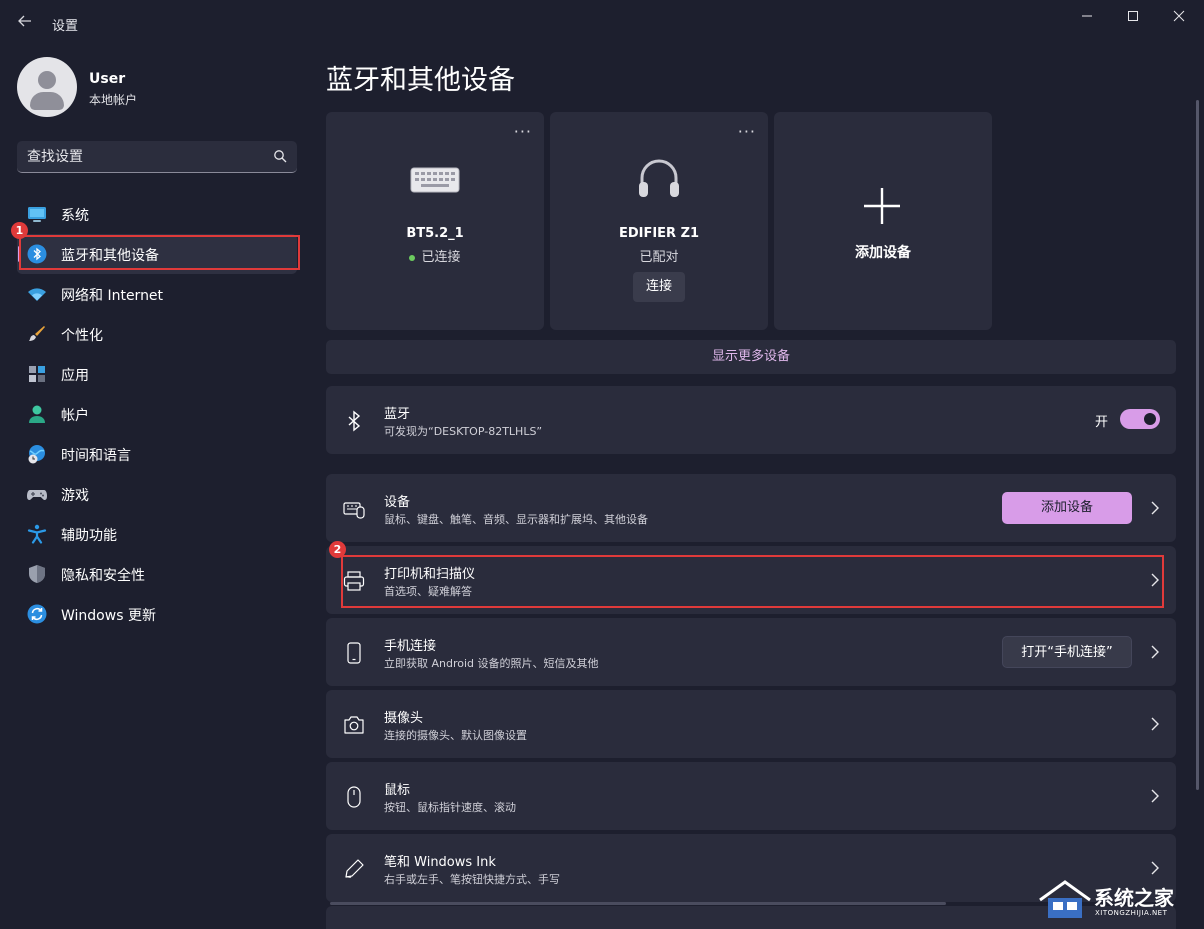 The height and width of the screenshot is (929, 1204). What do you see at coordinates (659, 287) in the screenshot?
I see `connect-button: 连接` at bounding box center [659, 287].